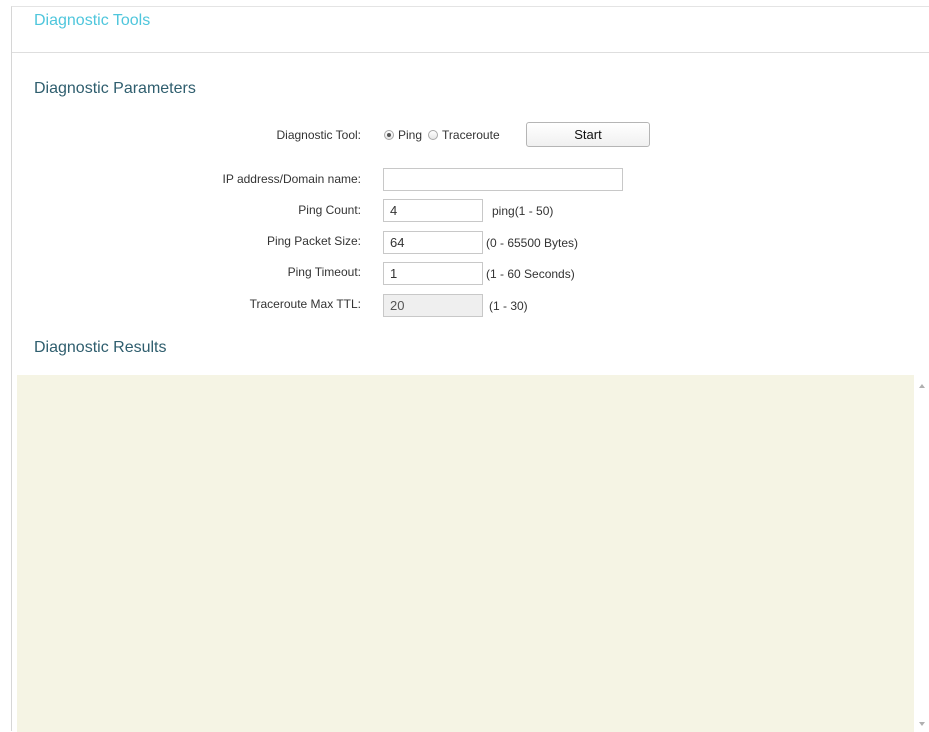 The width and height of the screenshot is (929, 732). What do you see at coordinates (313, 241) in the screenshot?
I see `packet-size-label: Ping Packet Size:` at bounding box center [313, 241].